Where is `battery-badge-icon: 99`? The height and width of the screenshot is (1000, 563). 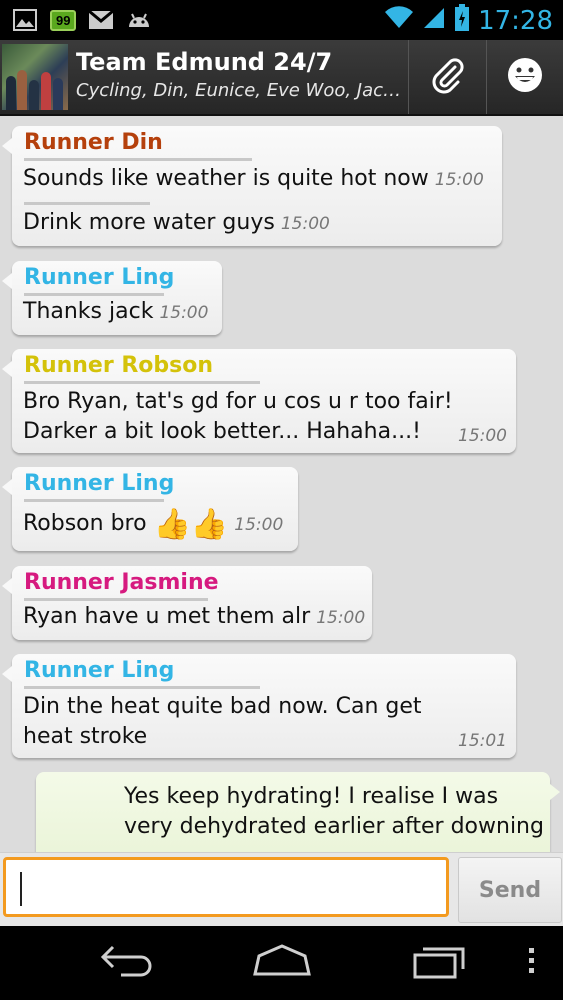 battery-badge-icon: 99 is located at coordinates (63, 20).